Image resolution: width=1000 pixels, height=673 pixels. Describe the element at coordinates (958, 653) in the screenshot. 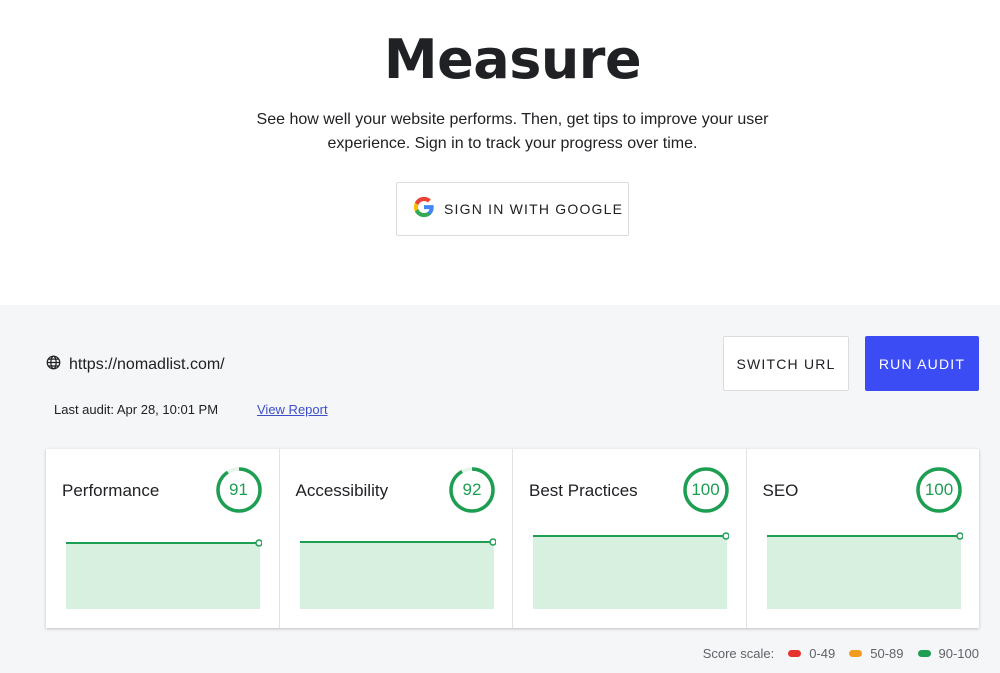

I see `scale-range-label: 90-100` at that location.